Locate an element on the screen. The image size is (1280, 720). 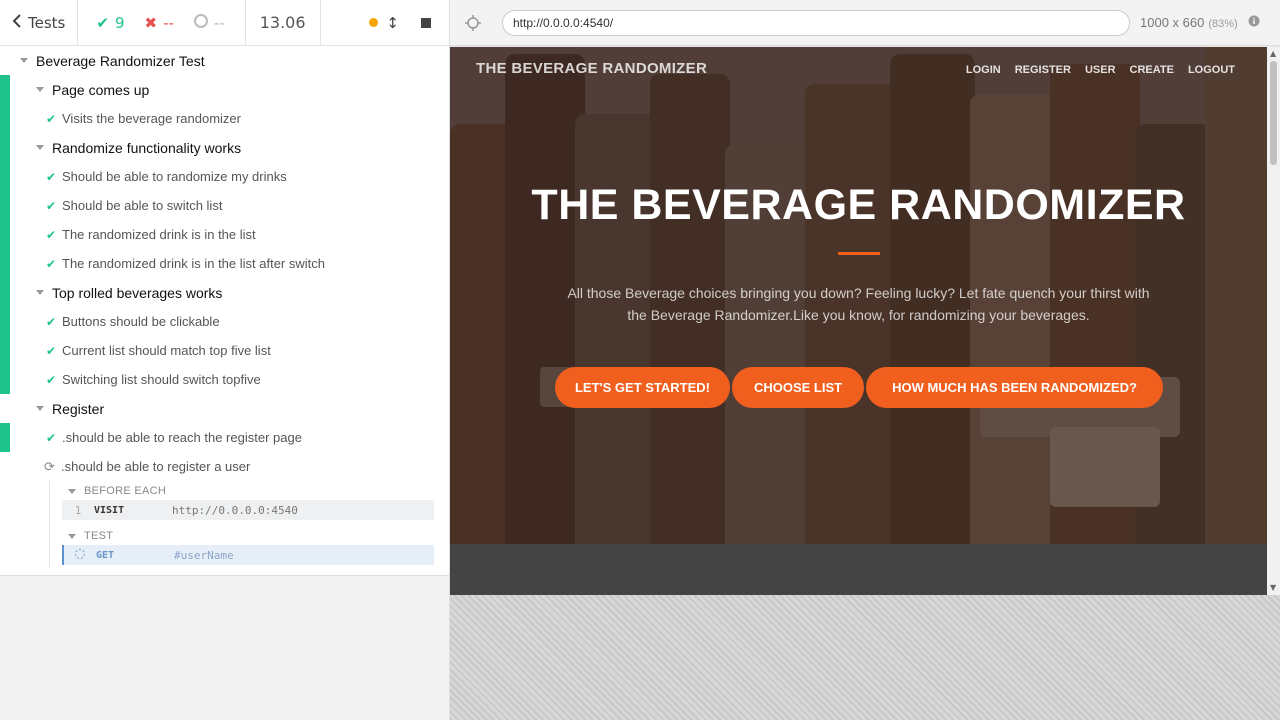
pending-value: -- is located at coordinates (219, 22).